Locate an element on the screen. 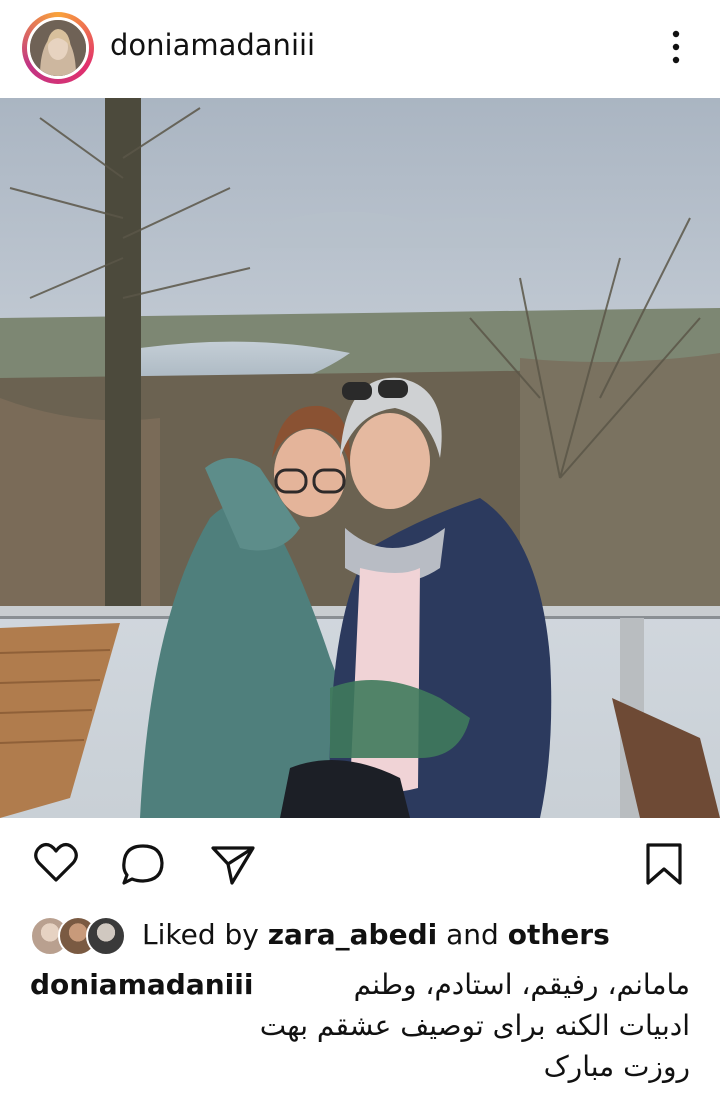 This screenshot has height=1097, width=720. action-bar is located at coordinates (360, 865).